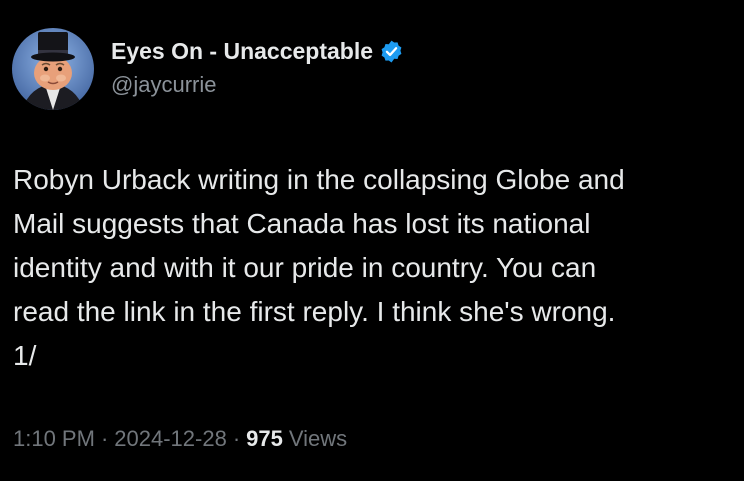 This screenshot has height=481, width=744. I want to click on top-hat-character-avatar-icon, so click(53, 69).